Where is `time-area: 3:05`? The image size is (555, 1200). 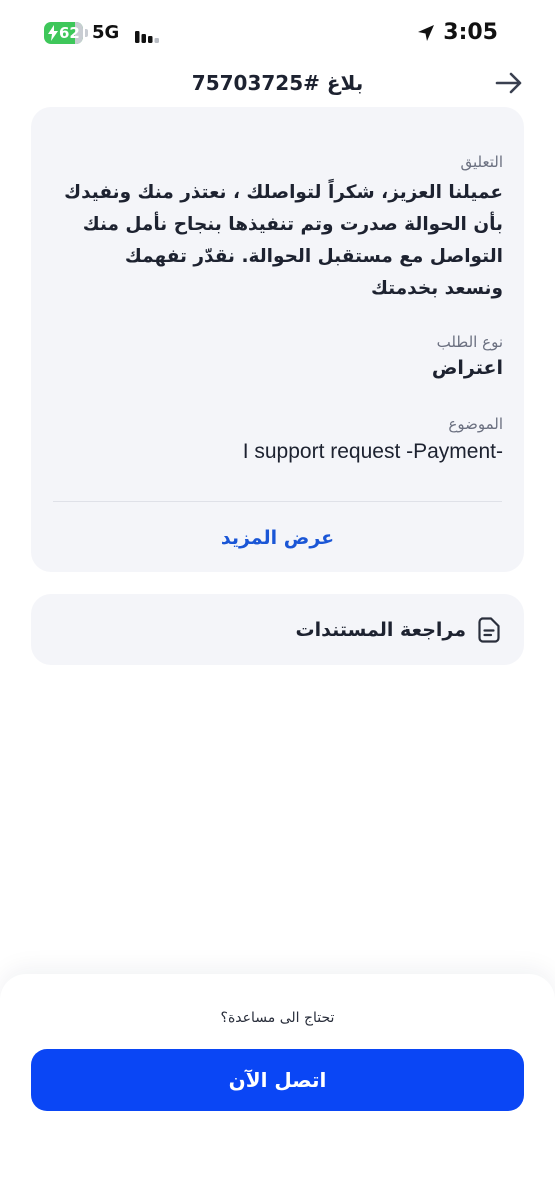
time-area: 3:05 is located at coordinates (457, 33).